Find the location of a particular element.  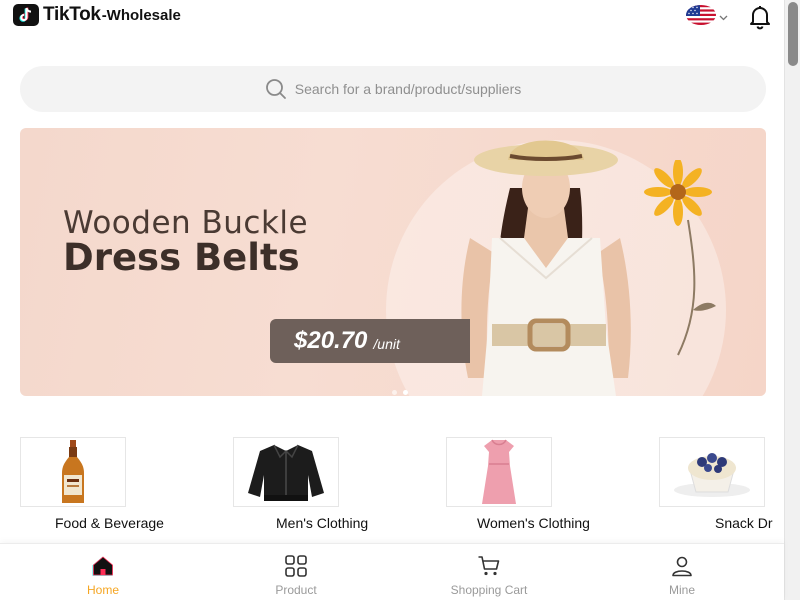

brand-suffix: -Wholesale is located at coordinates (141, 15).